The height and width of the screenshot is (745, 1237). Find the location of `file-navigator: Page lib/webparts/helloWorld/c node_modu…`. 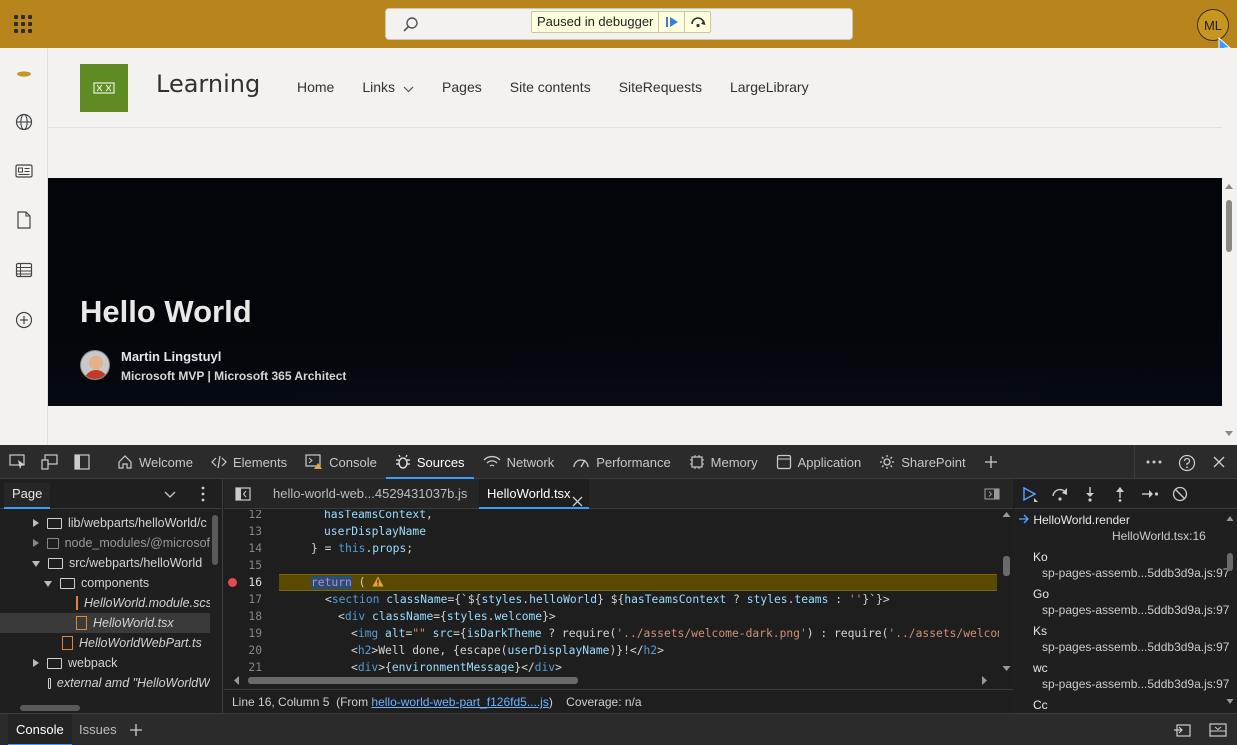

file-navigator: Page lib/webparts/helloWorld/c node_modu… is located at coordinates (111, 596).